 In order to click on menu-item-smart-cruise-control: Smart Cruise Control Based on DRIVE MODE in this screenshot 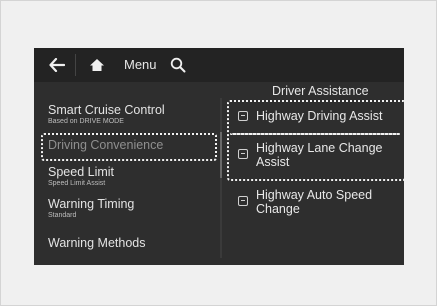, I will do `click(106, 114)`.